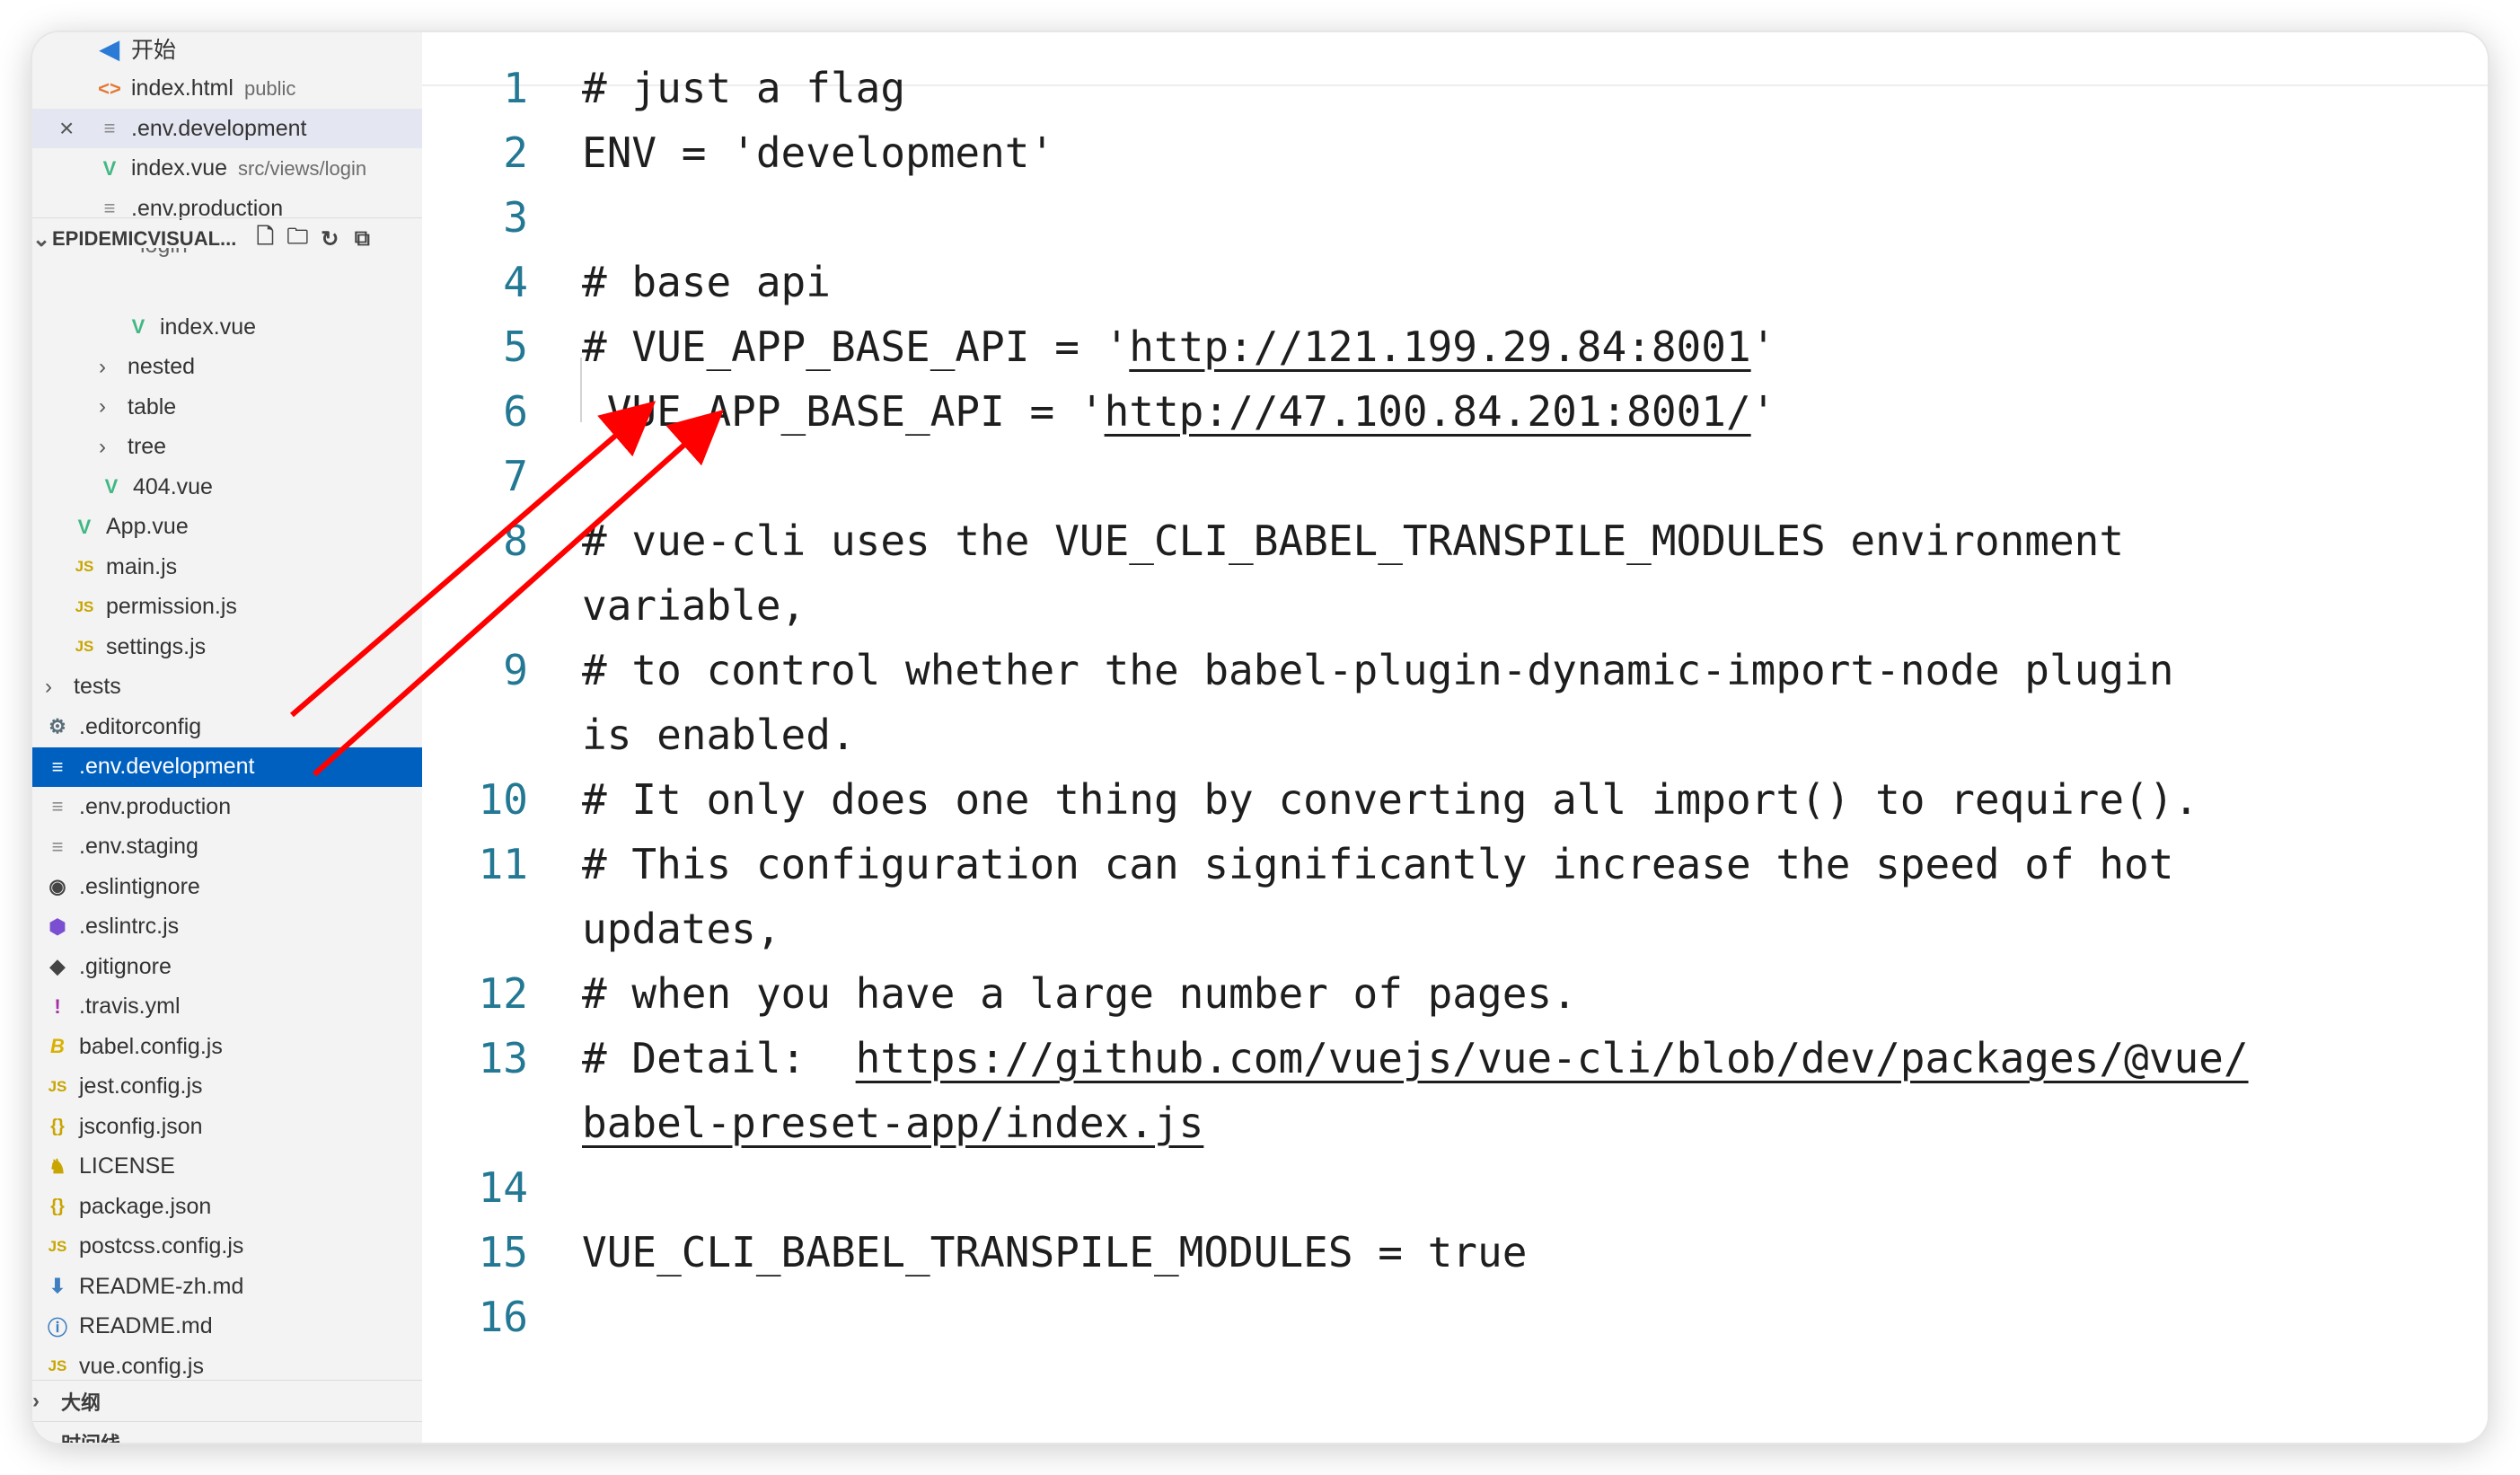 The image size is (2520, 1475). I want to click on close-icon: ×, so click(66, 128).